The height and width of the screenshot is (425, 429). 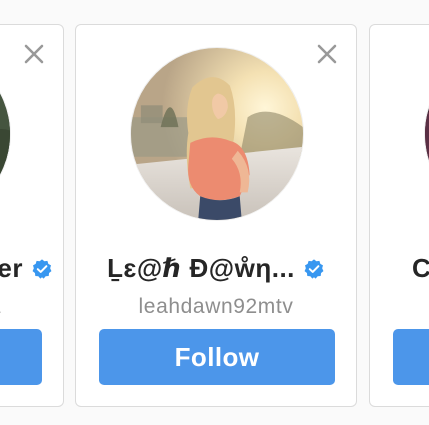 I want to click on follow-button: Follow, so click(x=217, y=357).